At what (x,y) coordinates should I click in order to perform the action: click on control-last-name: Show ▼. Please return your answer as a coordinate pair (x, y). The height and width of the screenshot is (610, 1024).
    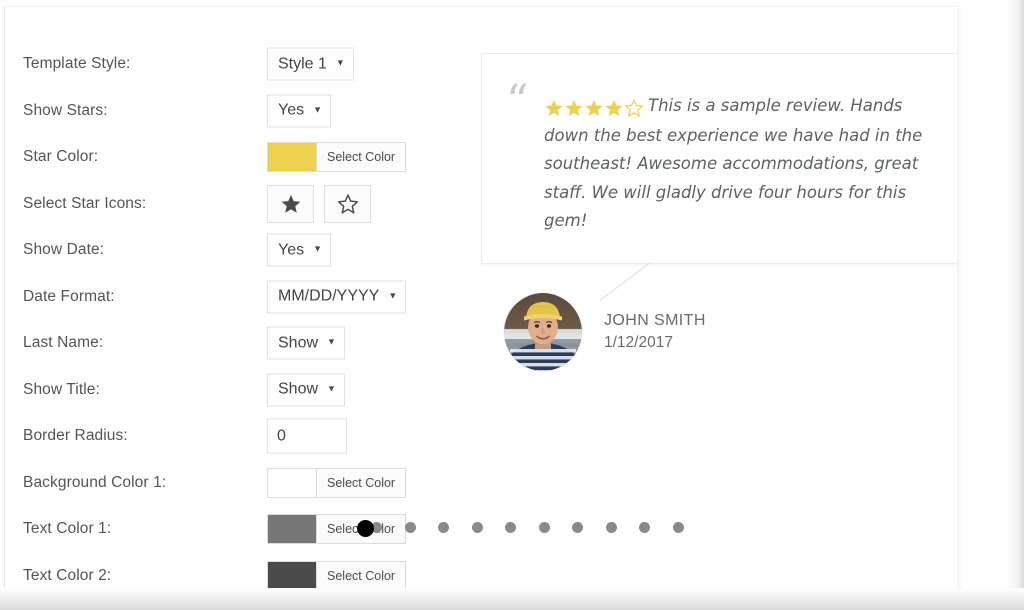
    Looking at the image, I should click on (306, 343).